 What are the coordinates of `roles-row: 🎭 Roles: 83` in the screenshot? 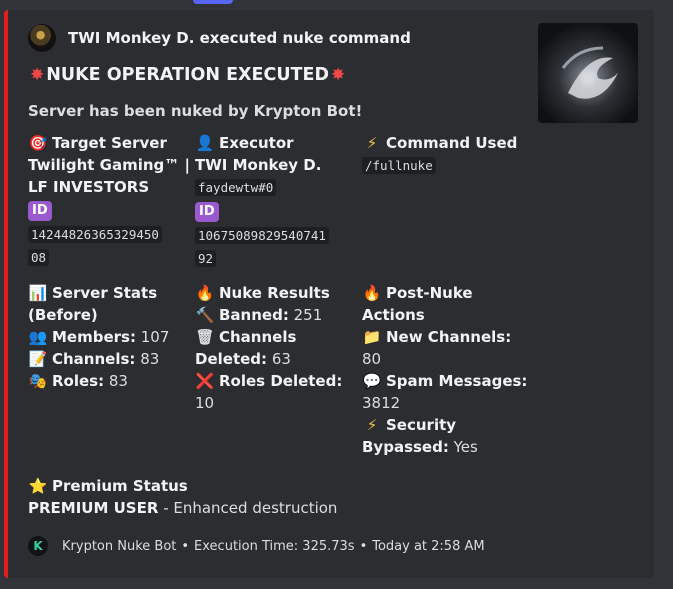 It's located at (78, 381).